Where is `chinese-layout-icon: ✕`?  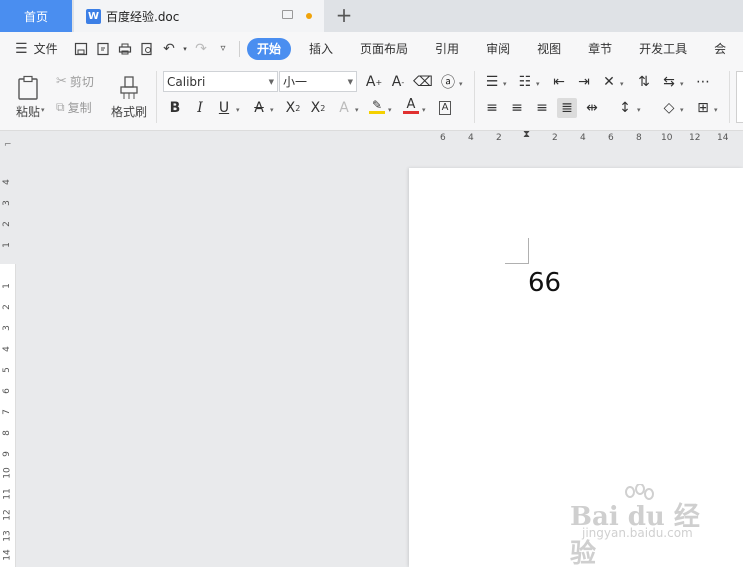
chinese-layout-icon: ✕ is located at coordinates (609, 82).